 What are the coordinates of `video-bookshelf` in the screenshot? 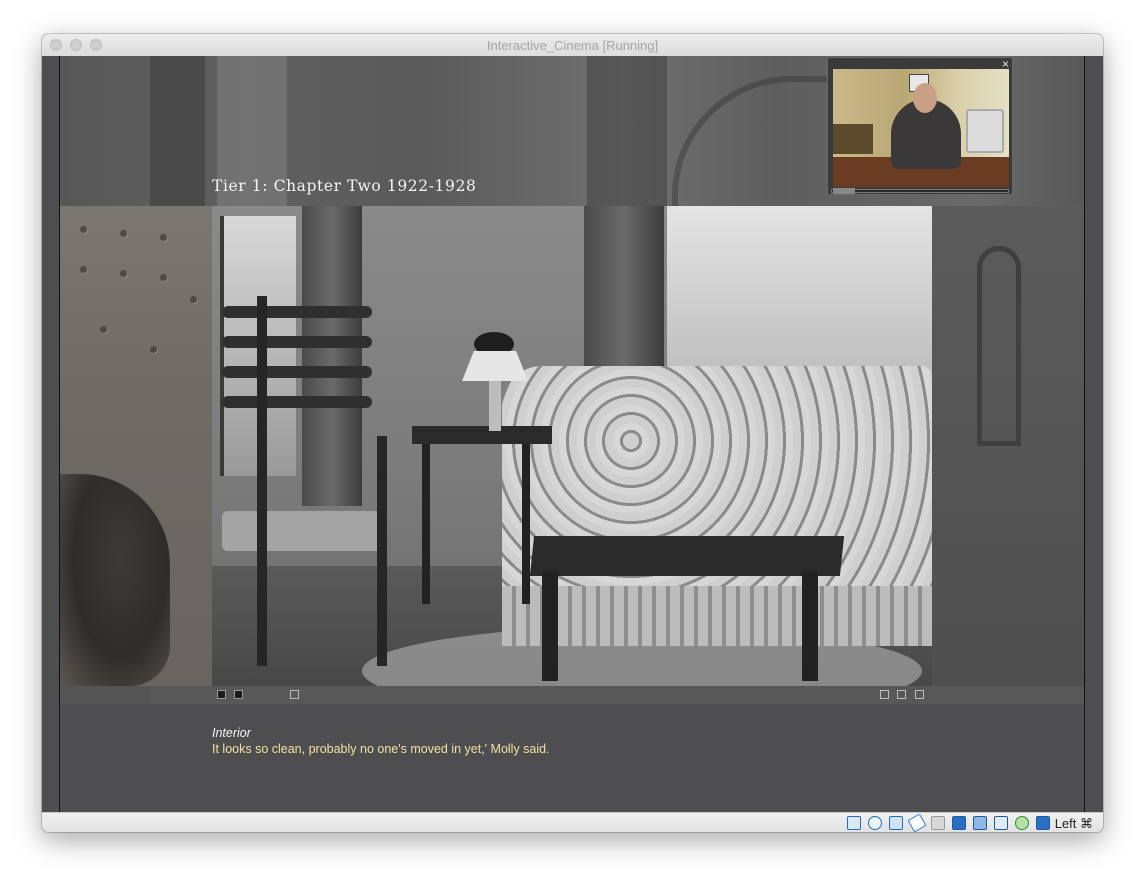 It's located at (853, 139).